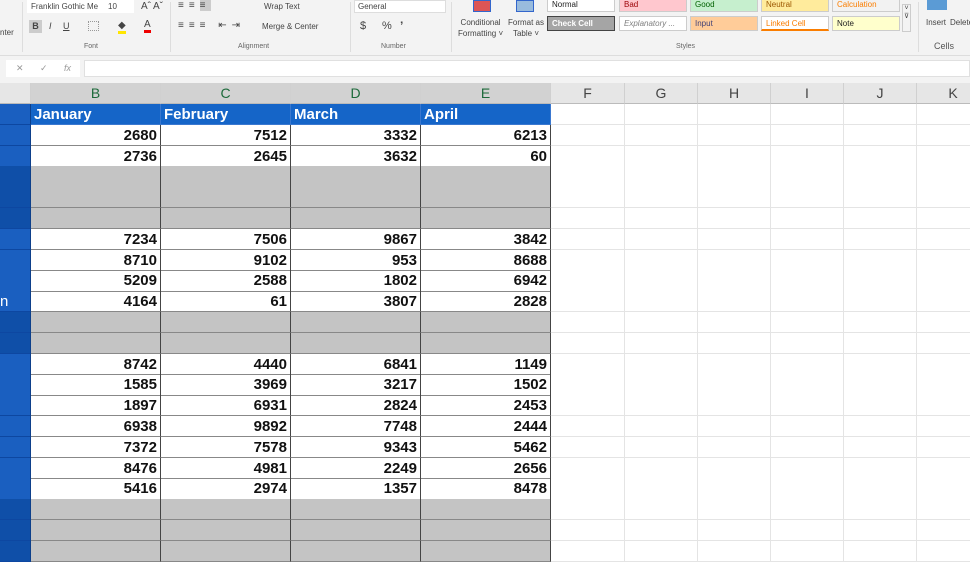 This screenshot has height=562, width=970. Describe the element at coordinates (194, 5) in the screenshot. I see `vertical-align-icons: ≡≡≡` at that location.